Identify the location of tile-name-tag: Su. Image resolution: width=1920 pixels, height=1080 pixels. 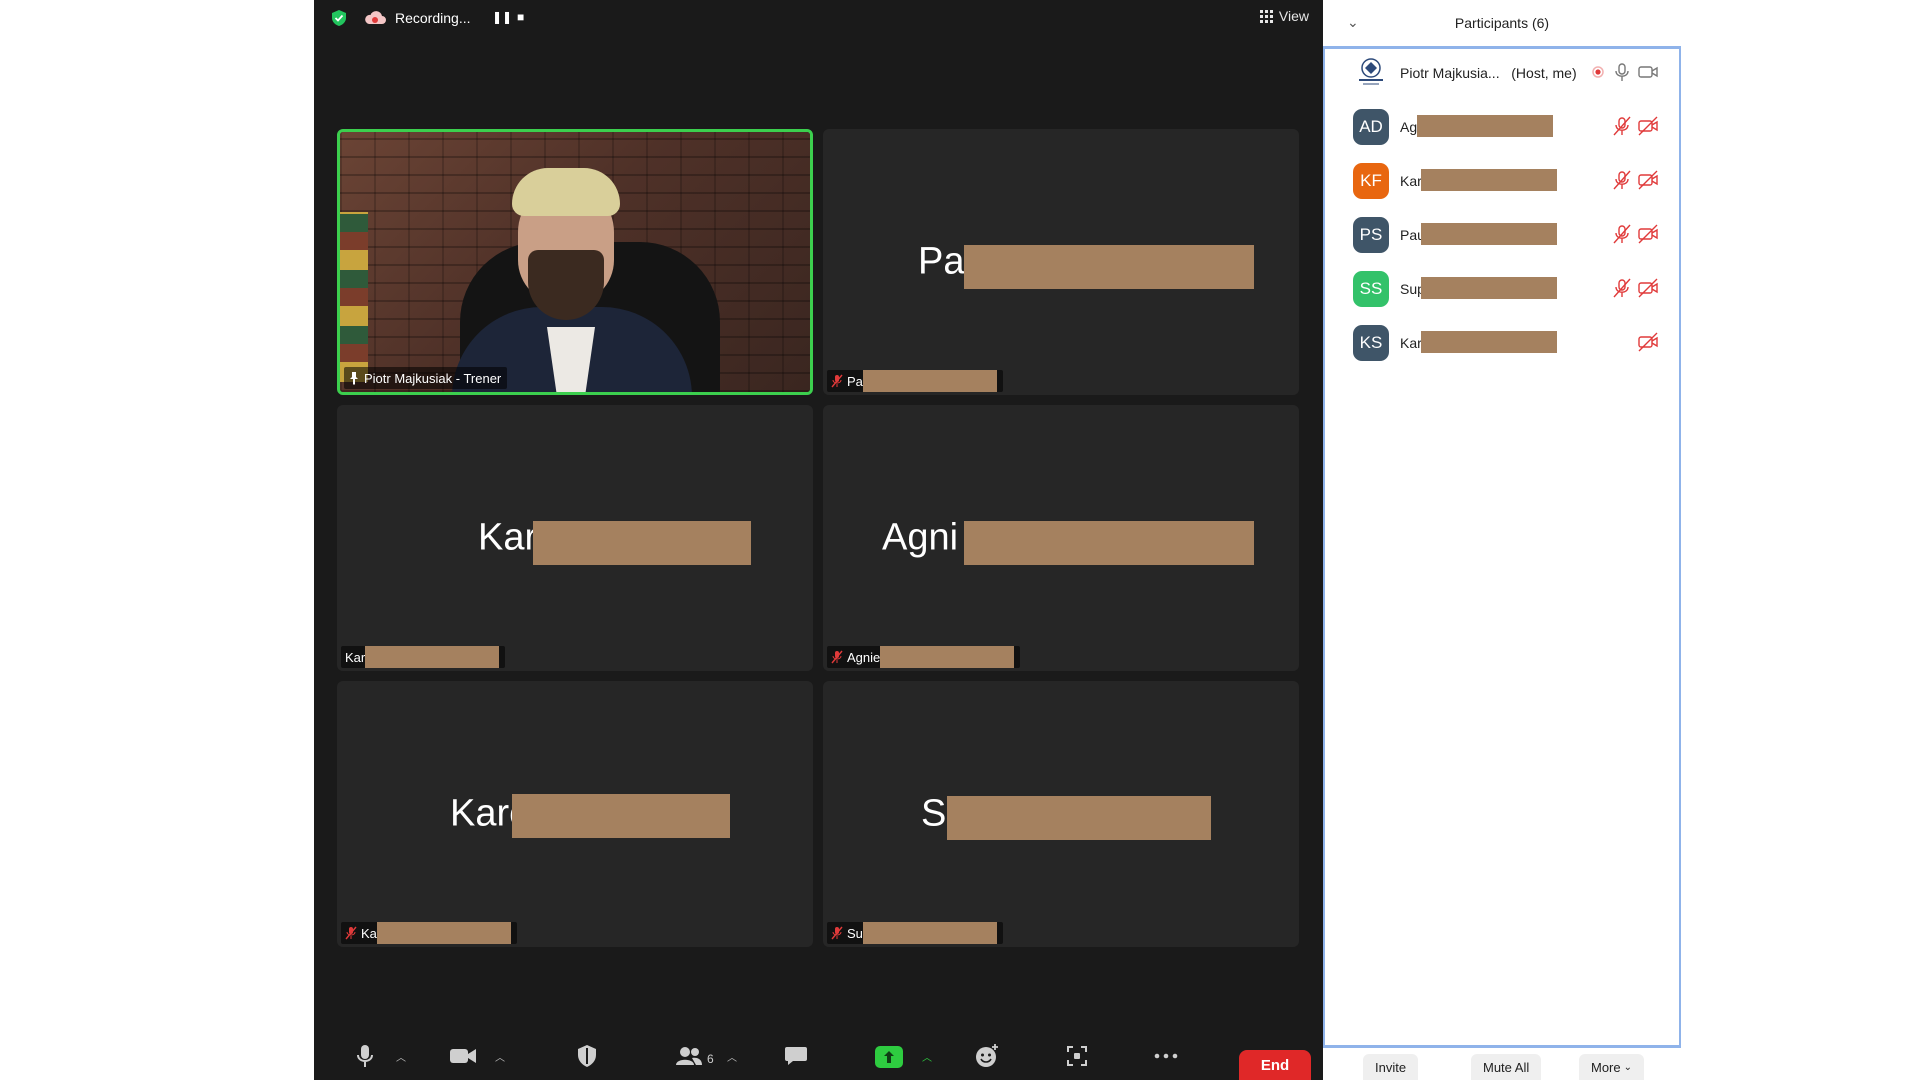
(915, 933).